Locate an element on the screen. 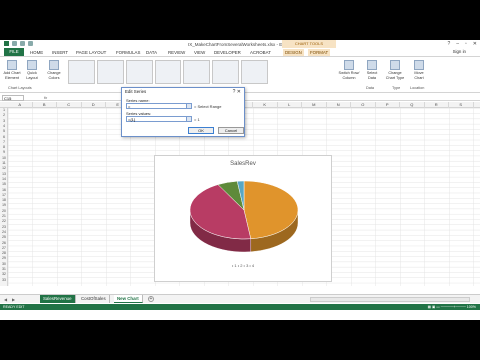  chart-legend: • 1 • 2 • 3 • 4 is located at coordinates (243, 265).